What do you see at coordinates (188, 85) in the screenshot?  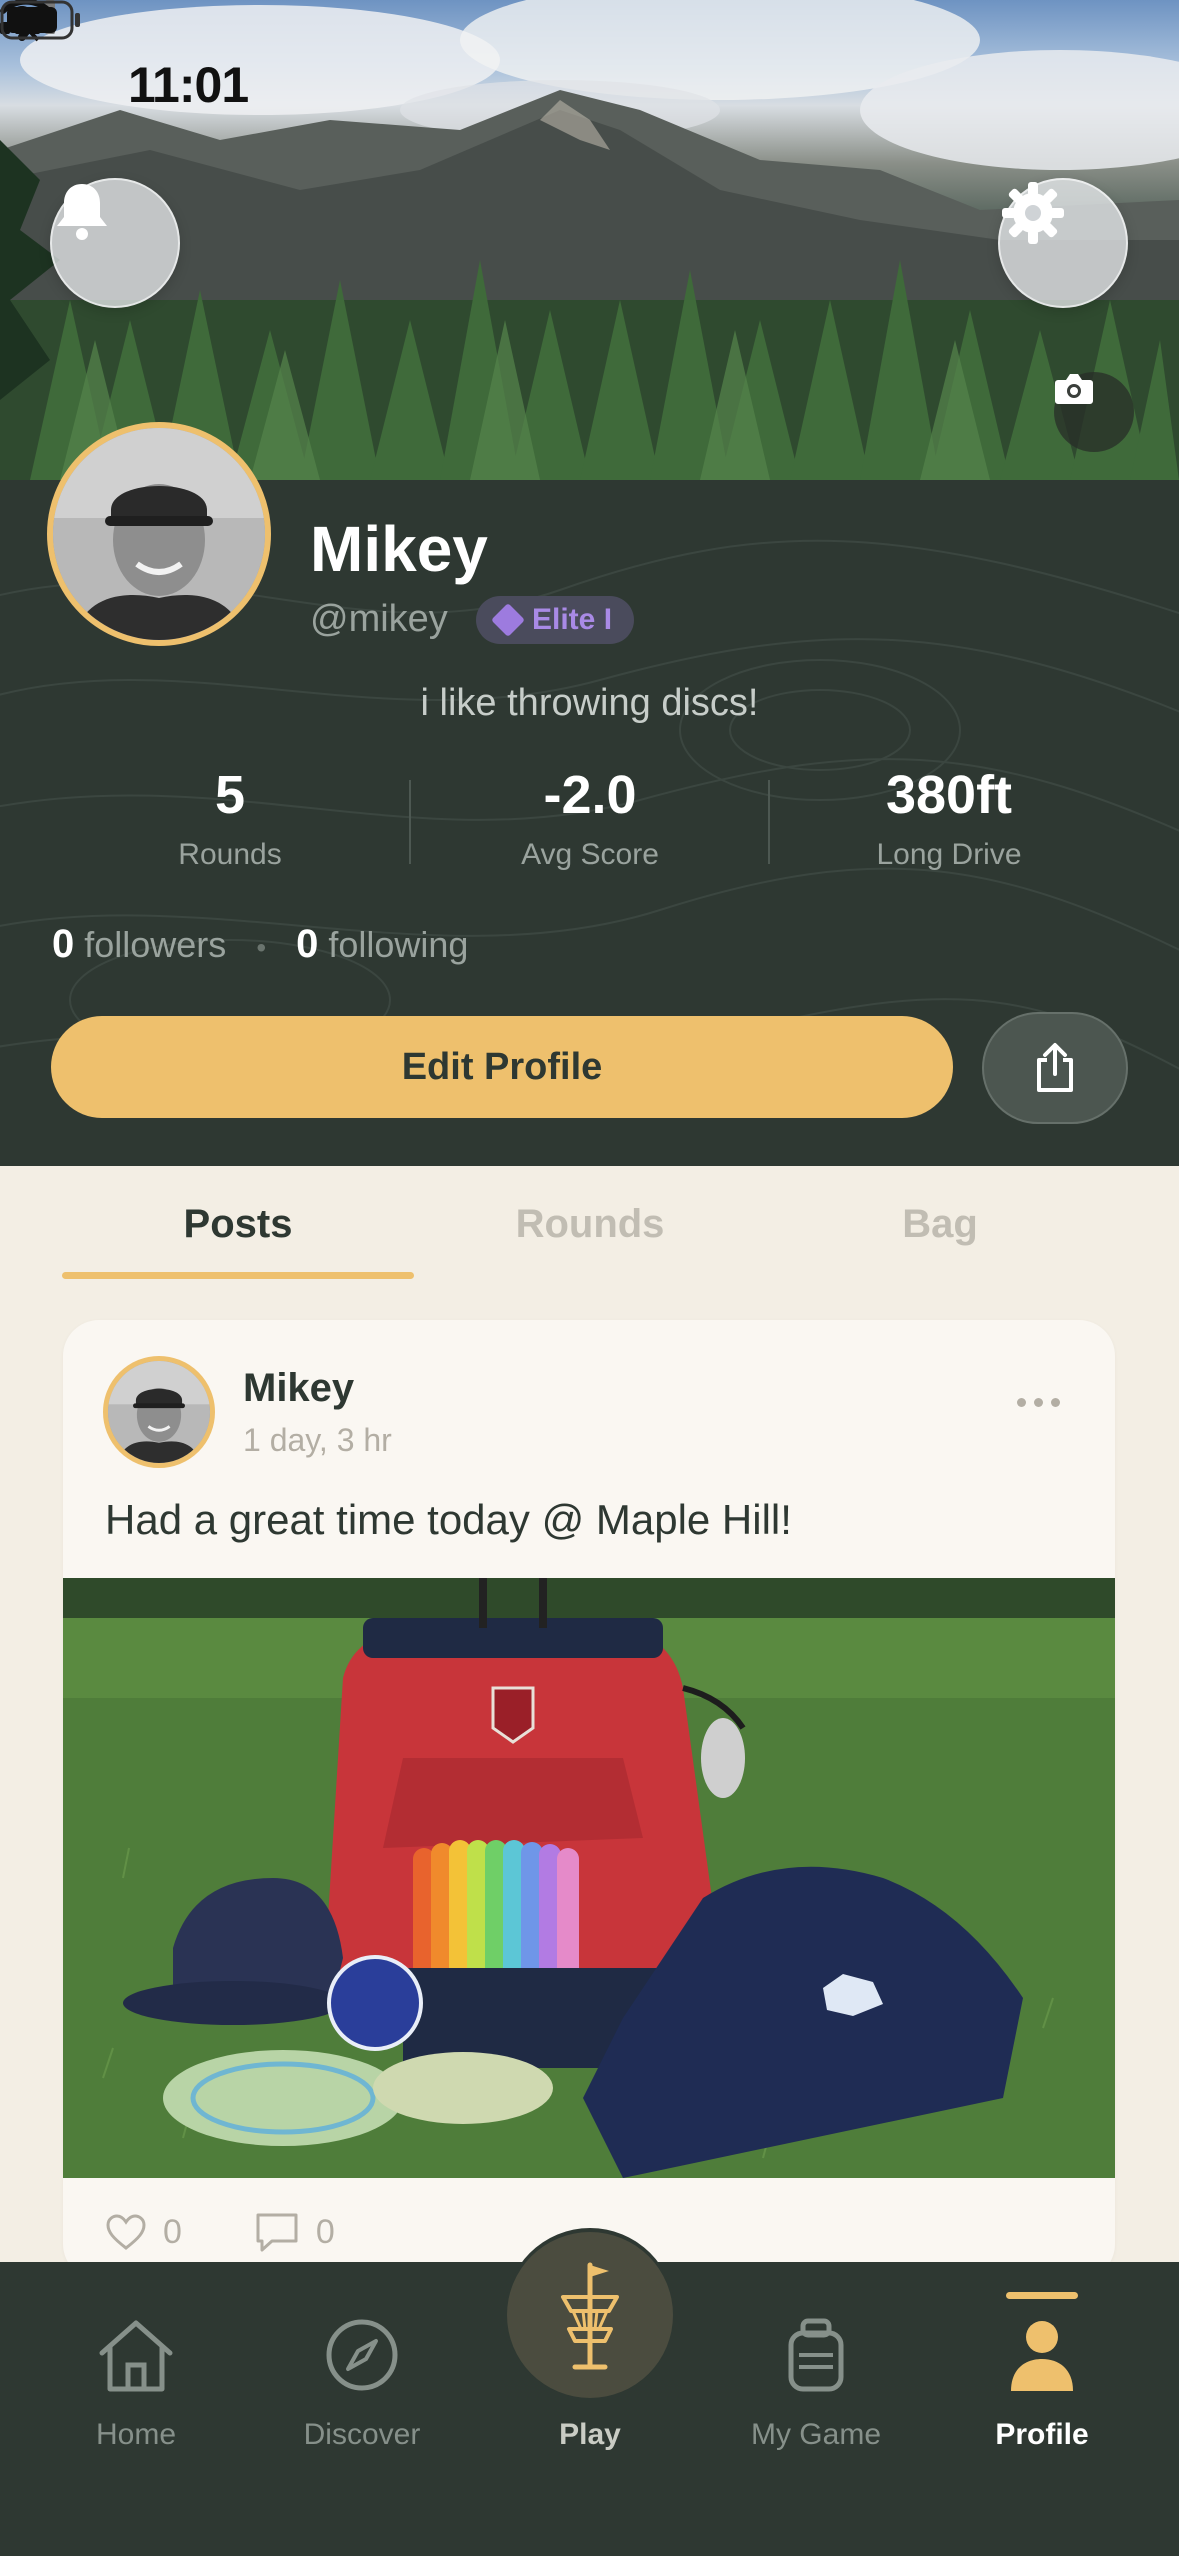 I see `status-time: 11:01` at bounding box center [188, 85].